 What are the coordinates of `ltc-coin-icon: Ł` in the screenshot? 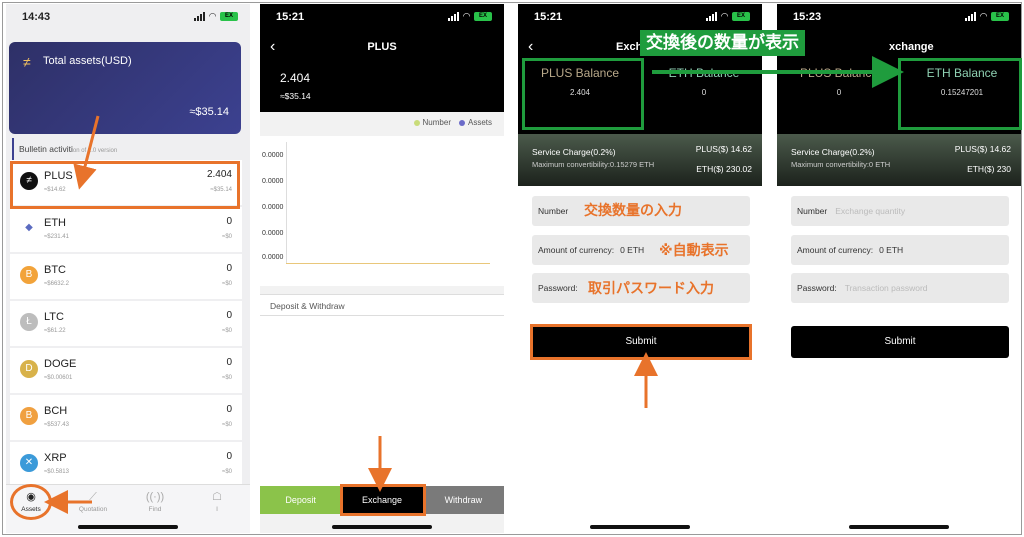 It's located at (29, 322).